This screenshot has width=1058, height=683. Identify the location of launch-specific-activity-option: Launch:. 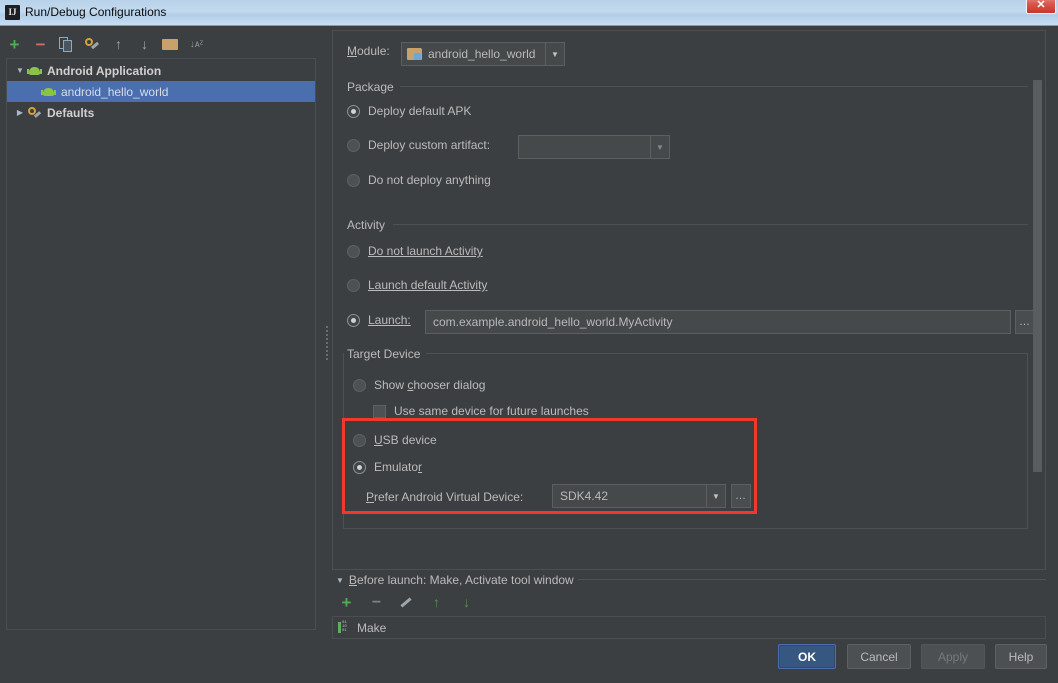
(379, 320).